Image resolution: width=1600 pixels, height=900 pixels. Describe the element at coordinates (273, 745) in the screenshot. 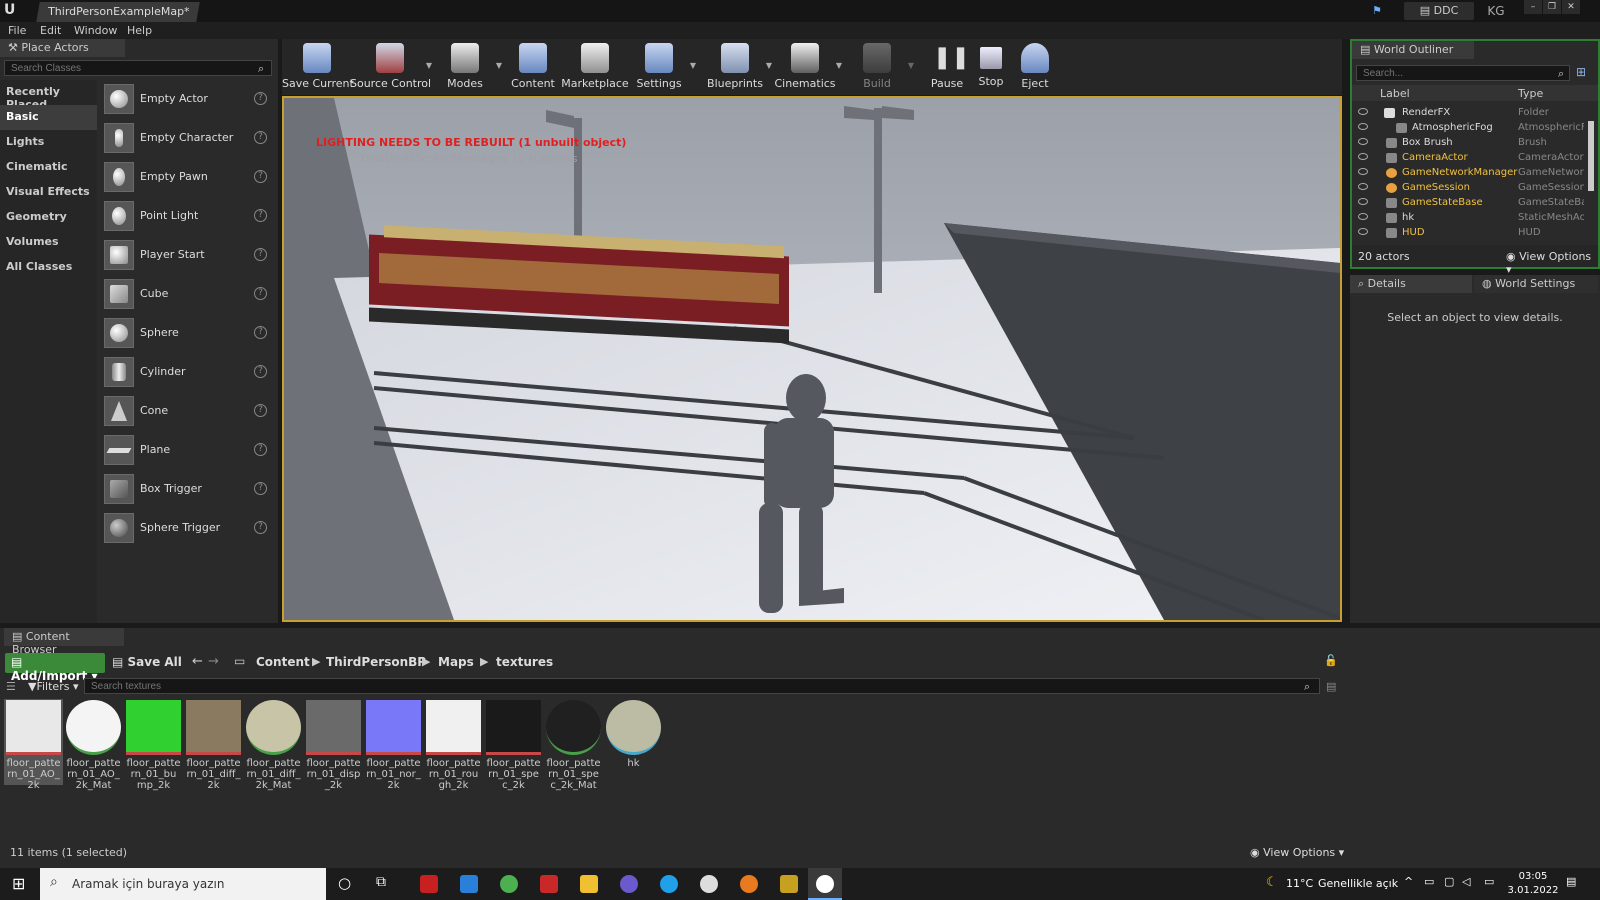

I see `asset-tile: floor_pattern_01_diff_2k_Mat` at that location.